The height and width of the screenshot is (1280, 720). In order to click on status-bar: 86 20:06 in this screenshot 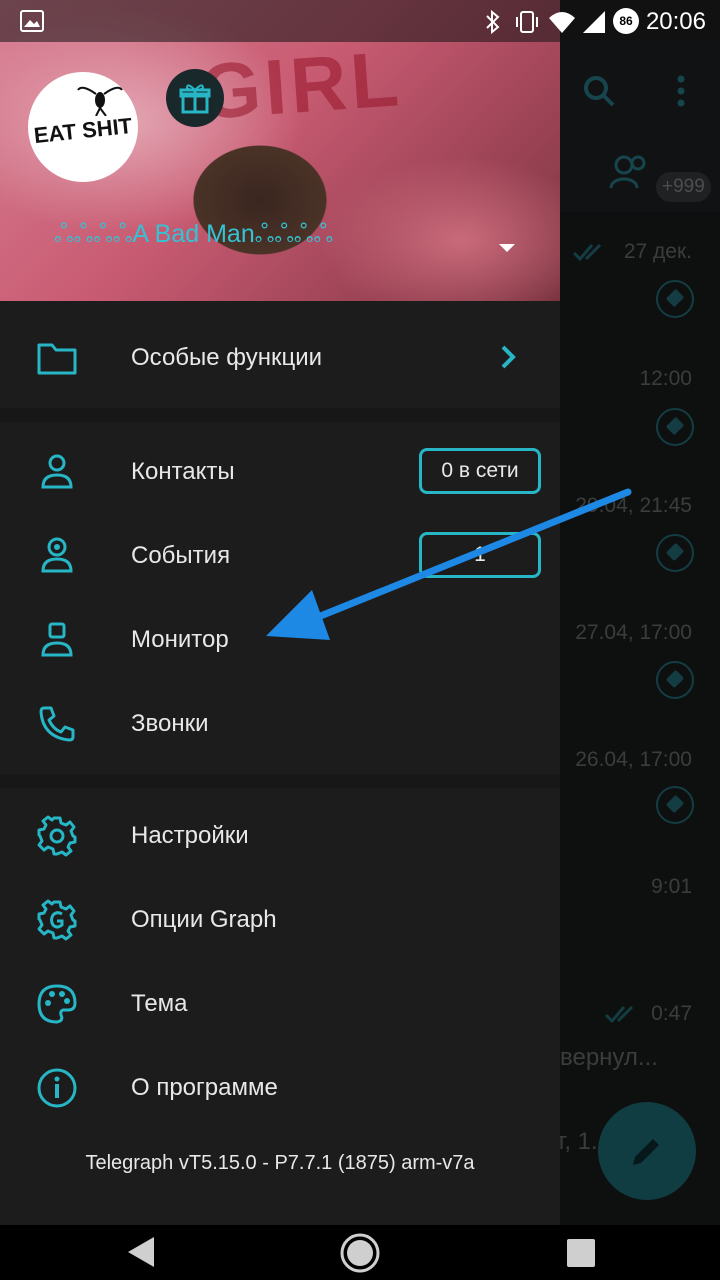, I will do `click(360, 21)`.